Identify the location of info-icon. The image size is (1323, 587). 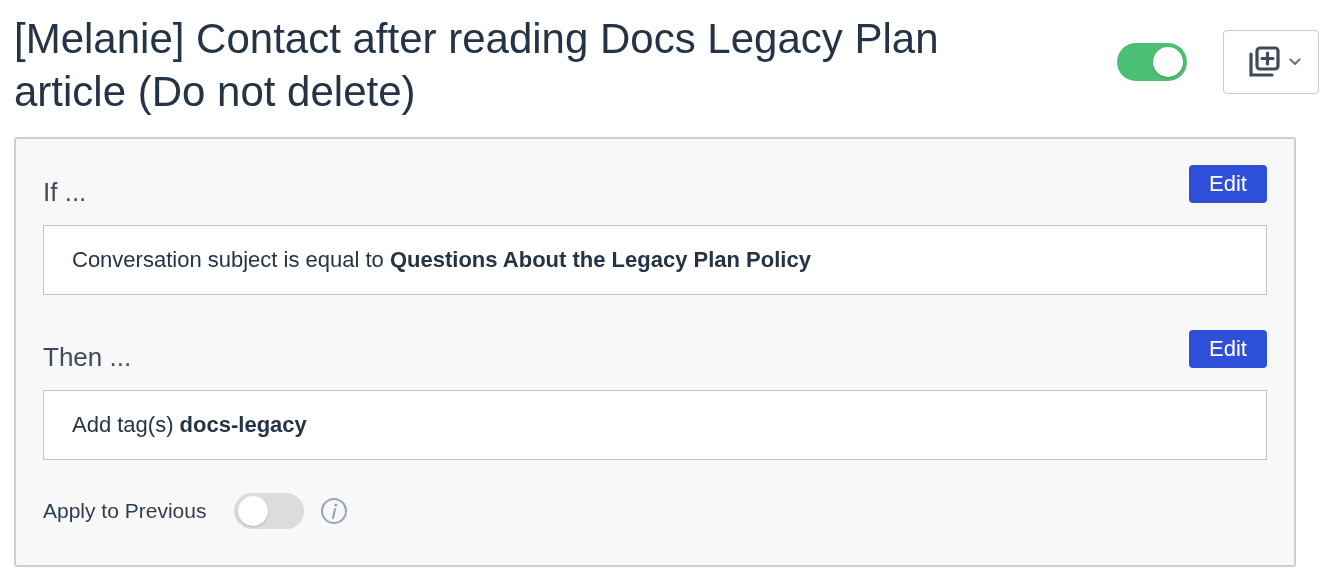
(334, 511).